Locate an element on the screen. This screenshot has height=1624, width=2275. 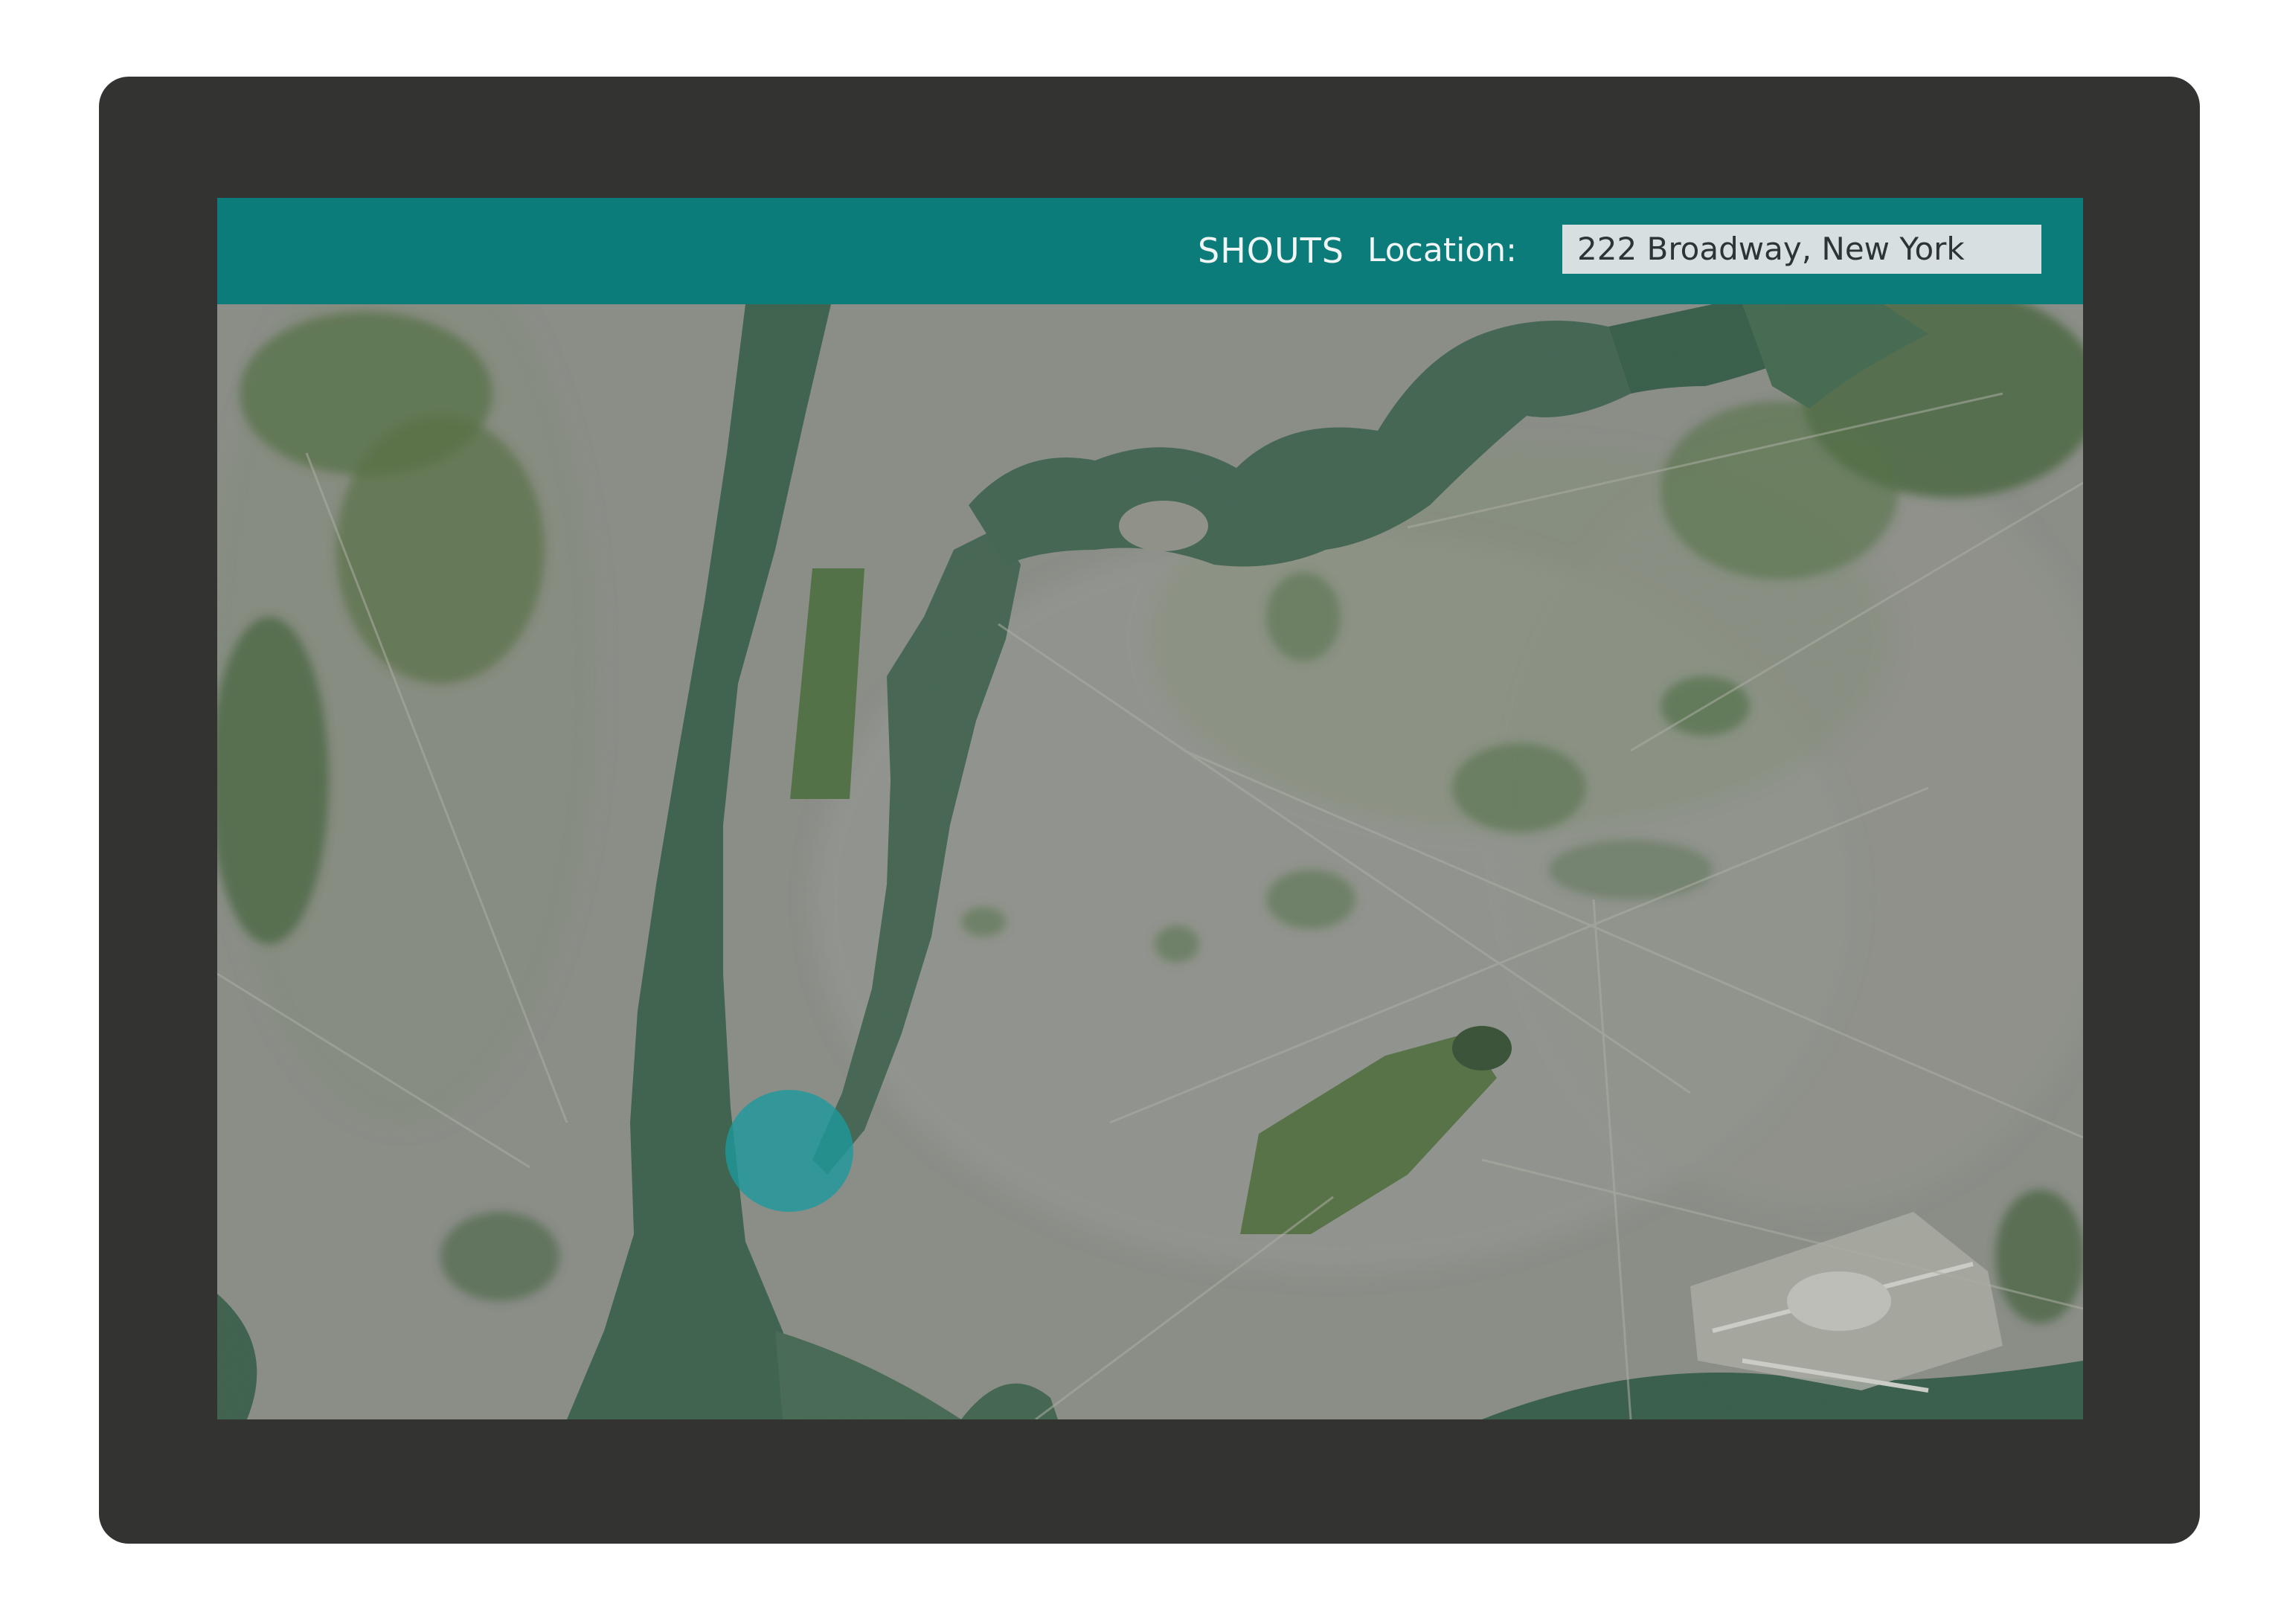
app-brand: SHOUTS is located at coordinates (1271, 251).